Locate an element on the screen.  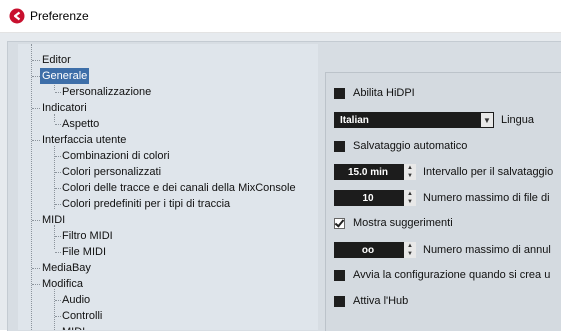
chevron-down-icon: ▼ is located at coordinates (487, 120).